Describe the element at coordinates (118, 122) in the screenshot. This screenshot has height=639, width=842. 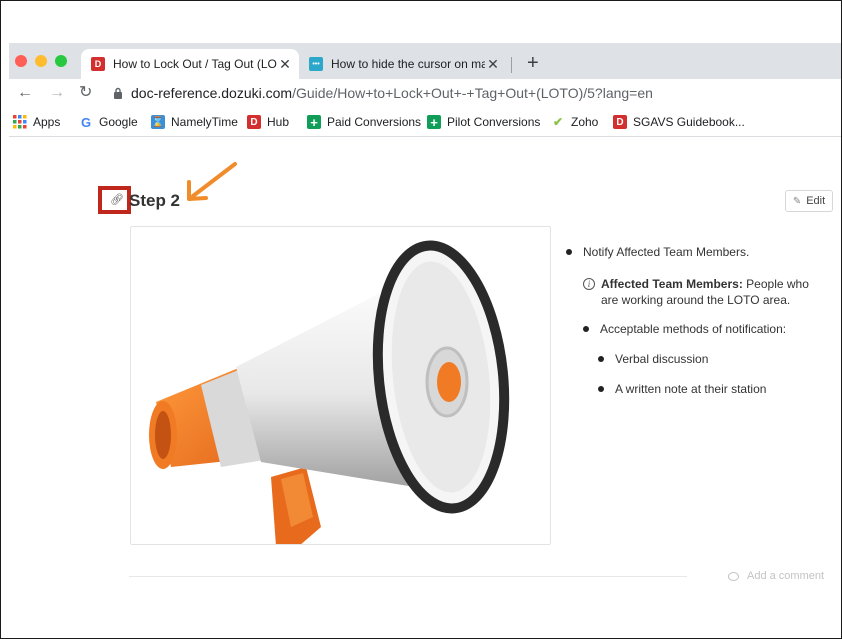
I see `bookmark-label: Google` at that location.